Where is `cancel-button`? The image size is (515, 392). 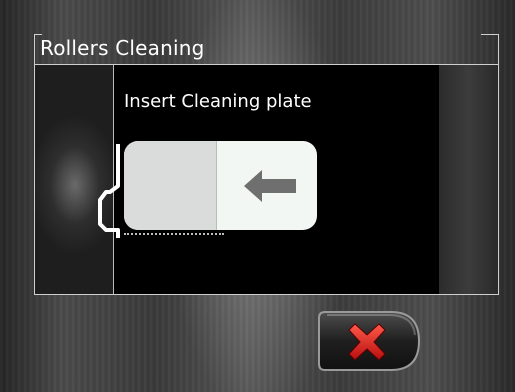 cancel-button is located at coordinates (369, 341).